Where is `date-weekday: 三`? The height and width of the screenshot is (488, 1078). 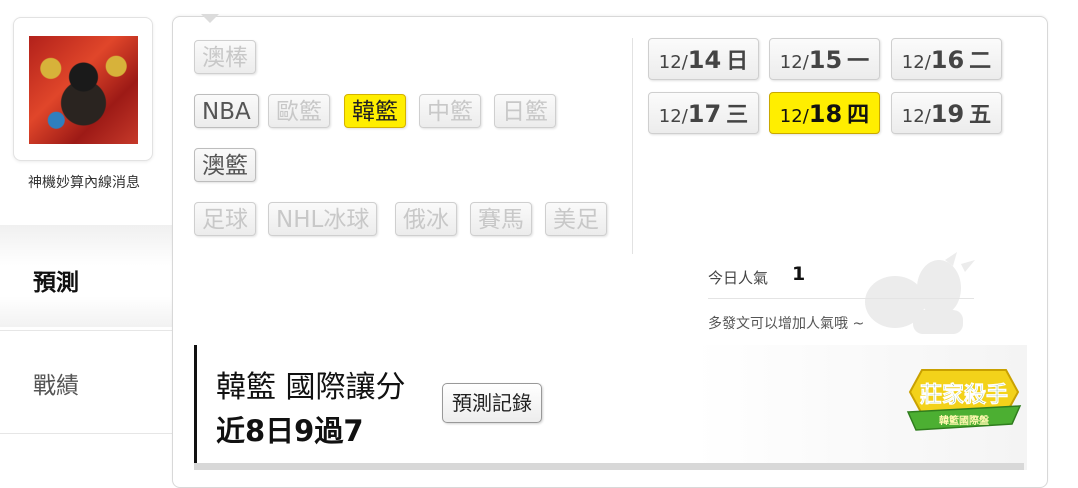
date-weekday: 三 is located at coordinates (737, 115).